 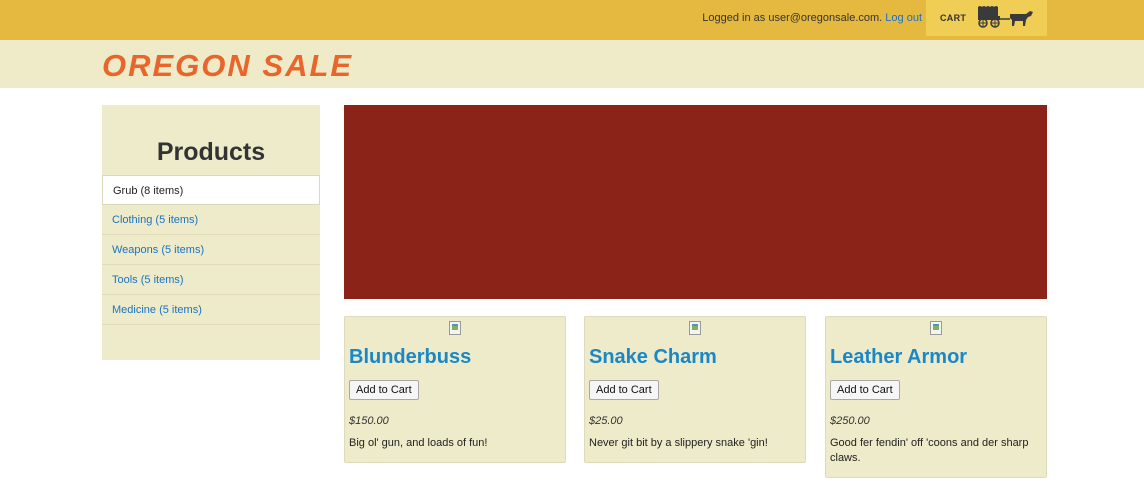 I want to click on logout-link: Log out, so click(x=903, y=18).